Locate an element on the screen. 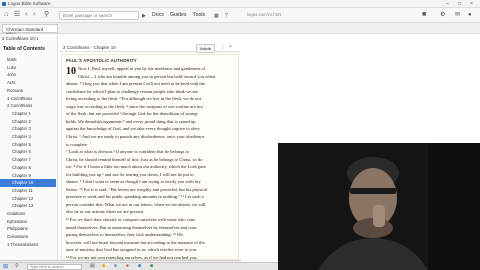  app2-icon: ■ is located at coordinates (151, 266).